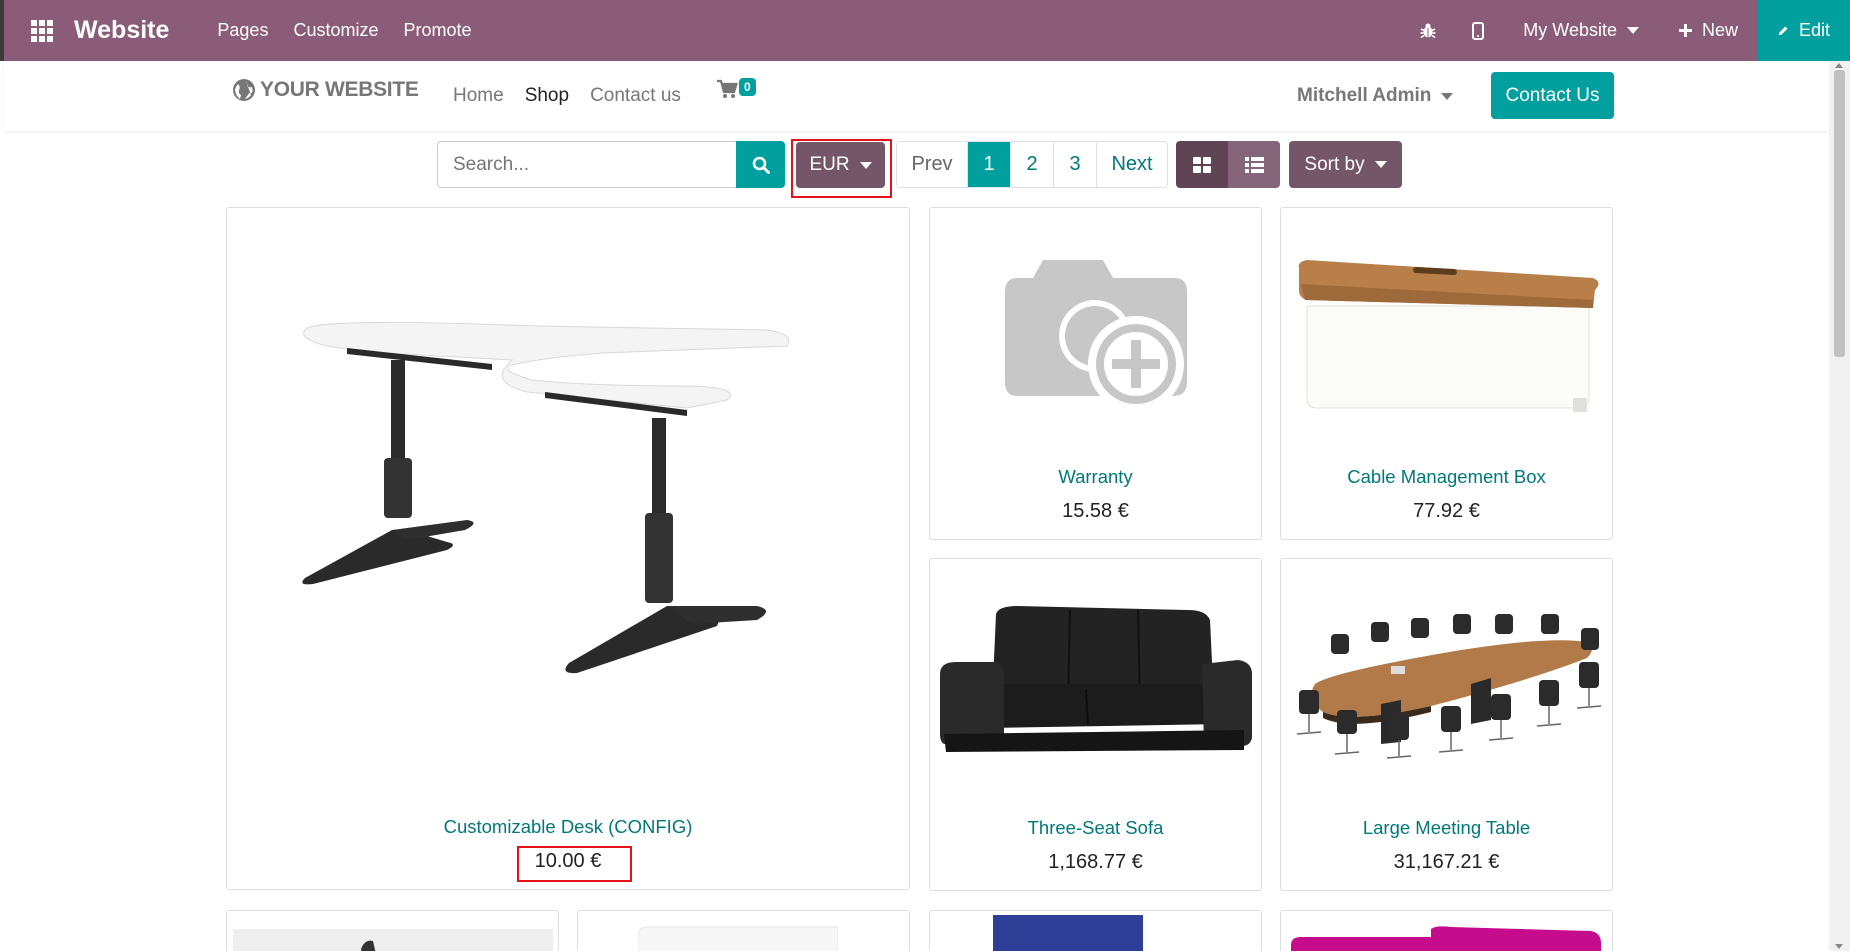 Image resolution: width=1850 pixels, height=951 pixels. What do you see at coordinates (1095, 828) in the screenshot?
I see `product-name: Three-Seat Sofa` at bounding box center [1095, 828].